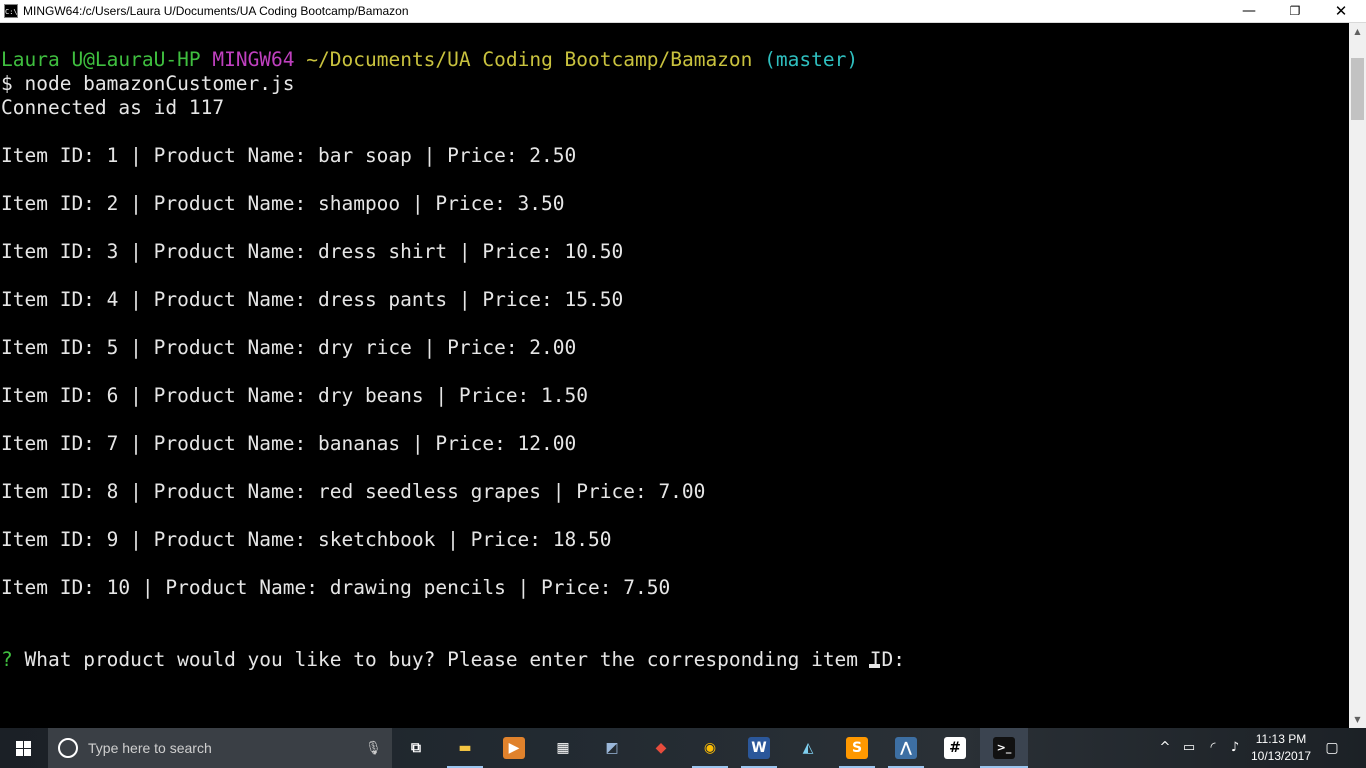  I want to click on taskbar-app-file-explorer: ▬, so click(465, 748).